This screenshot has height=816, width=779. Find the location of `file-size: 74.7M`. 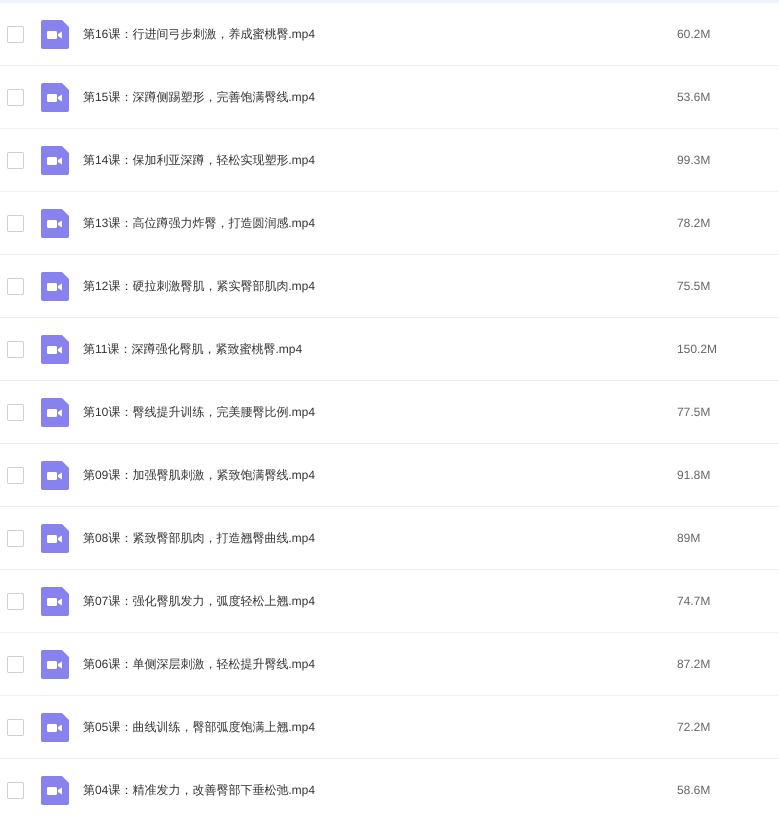

file-size: 74.7M is located at coordinates (693, 601).